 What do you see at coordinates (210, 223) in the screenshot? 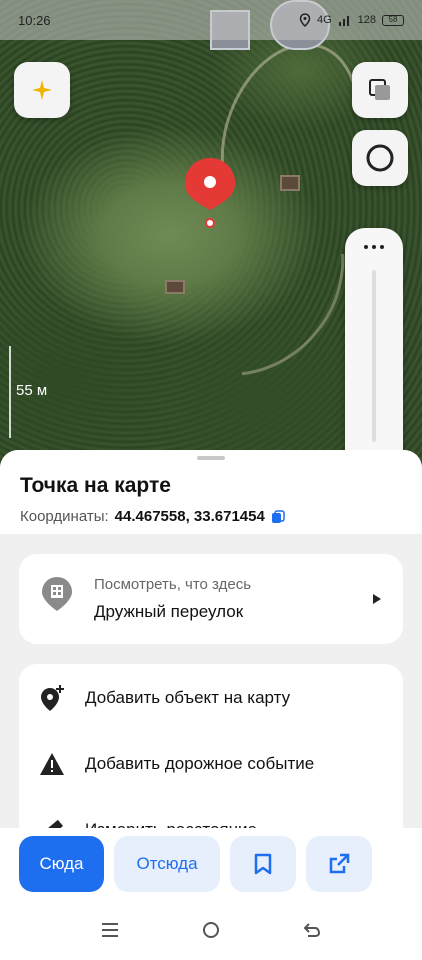
I see `pin-point` at bounding box center [210, 223].